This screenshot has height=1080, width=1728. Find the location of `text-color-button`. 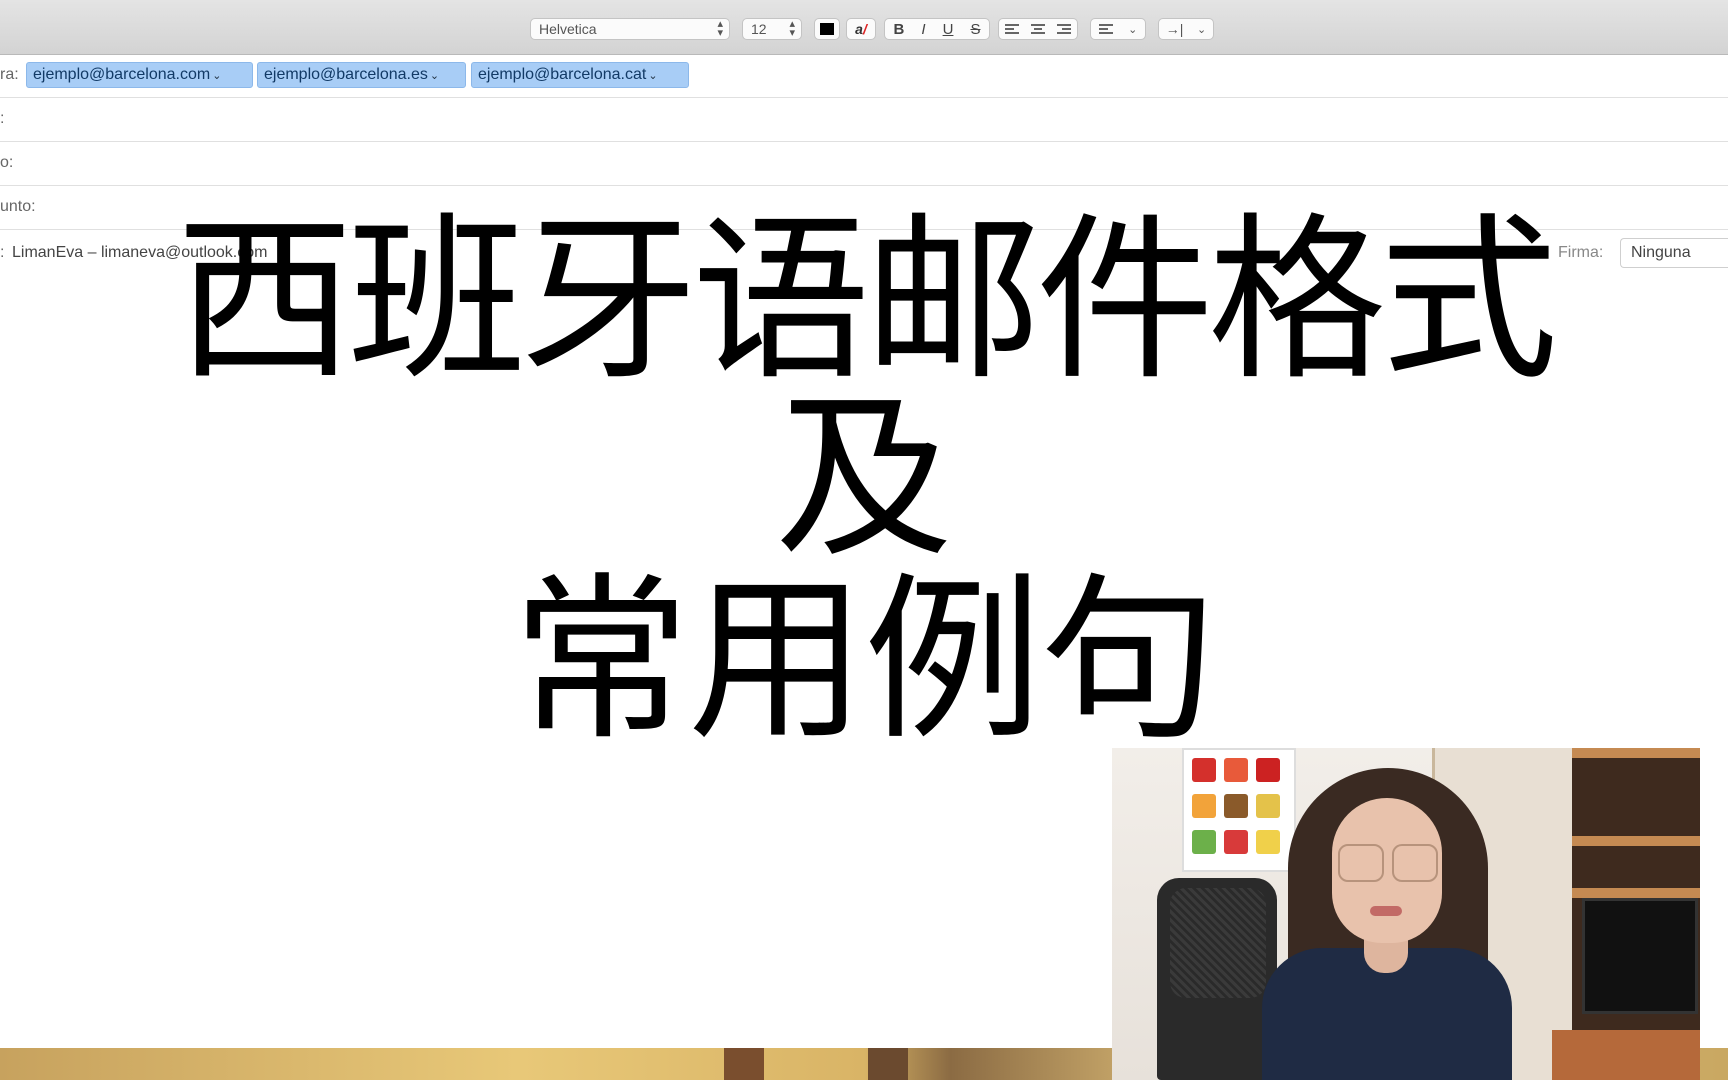

text-color-button is located at coordinates (827, 29).